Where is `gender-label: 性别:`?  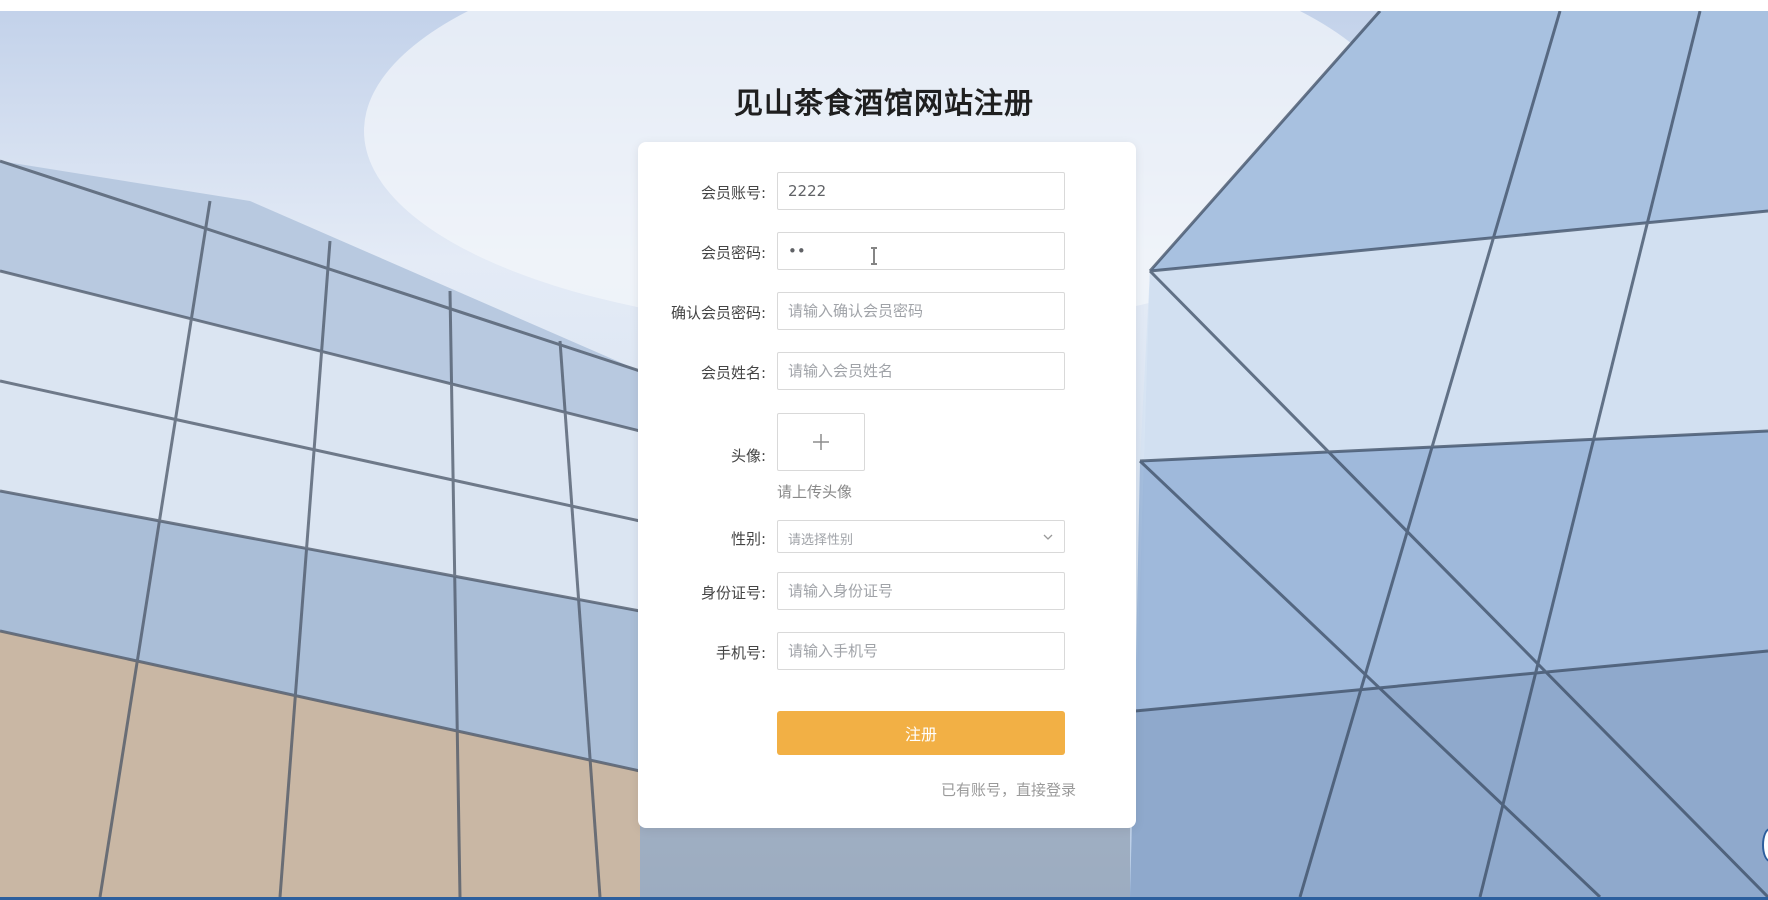
gender-label: 性别: is located at coordinates (748, 539).